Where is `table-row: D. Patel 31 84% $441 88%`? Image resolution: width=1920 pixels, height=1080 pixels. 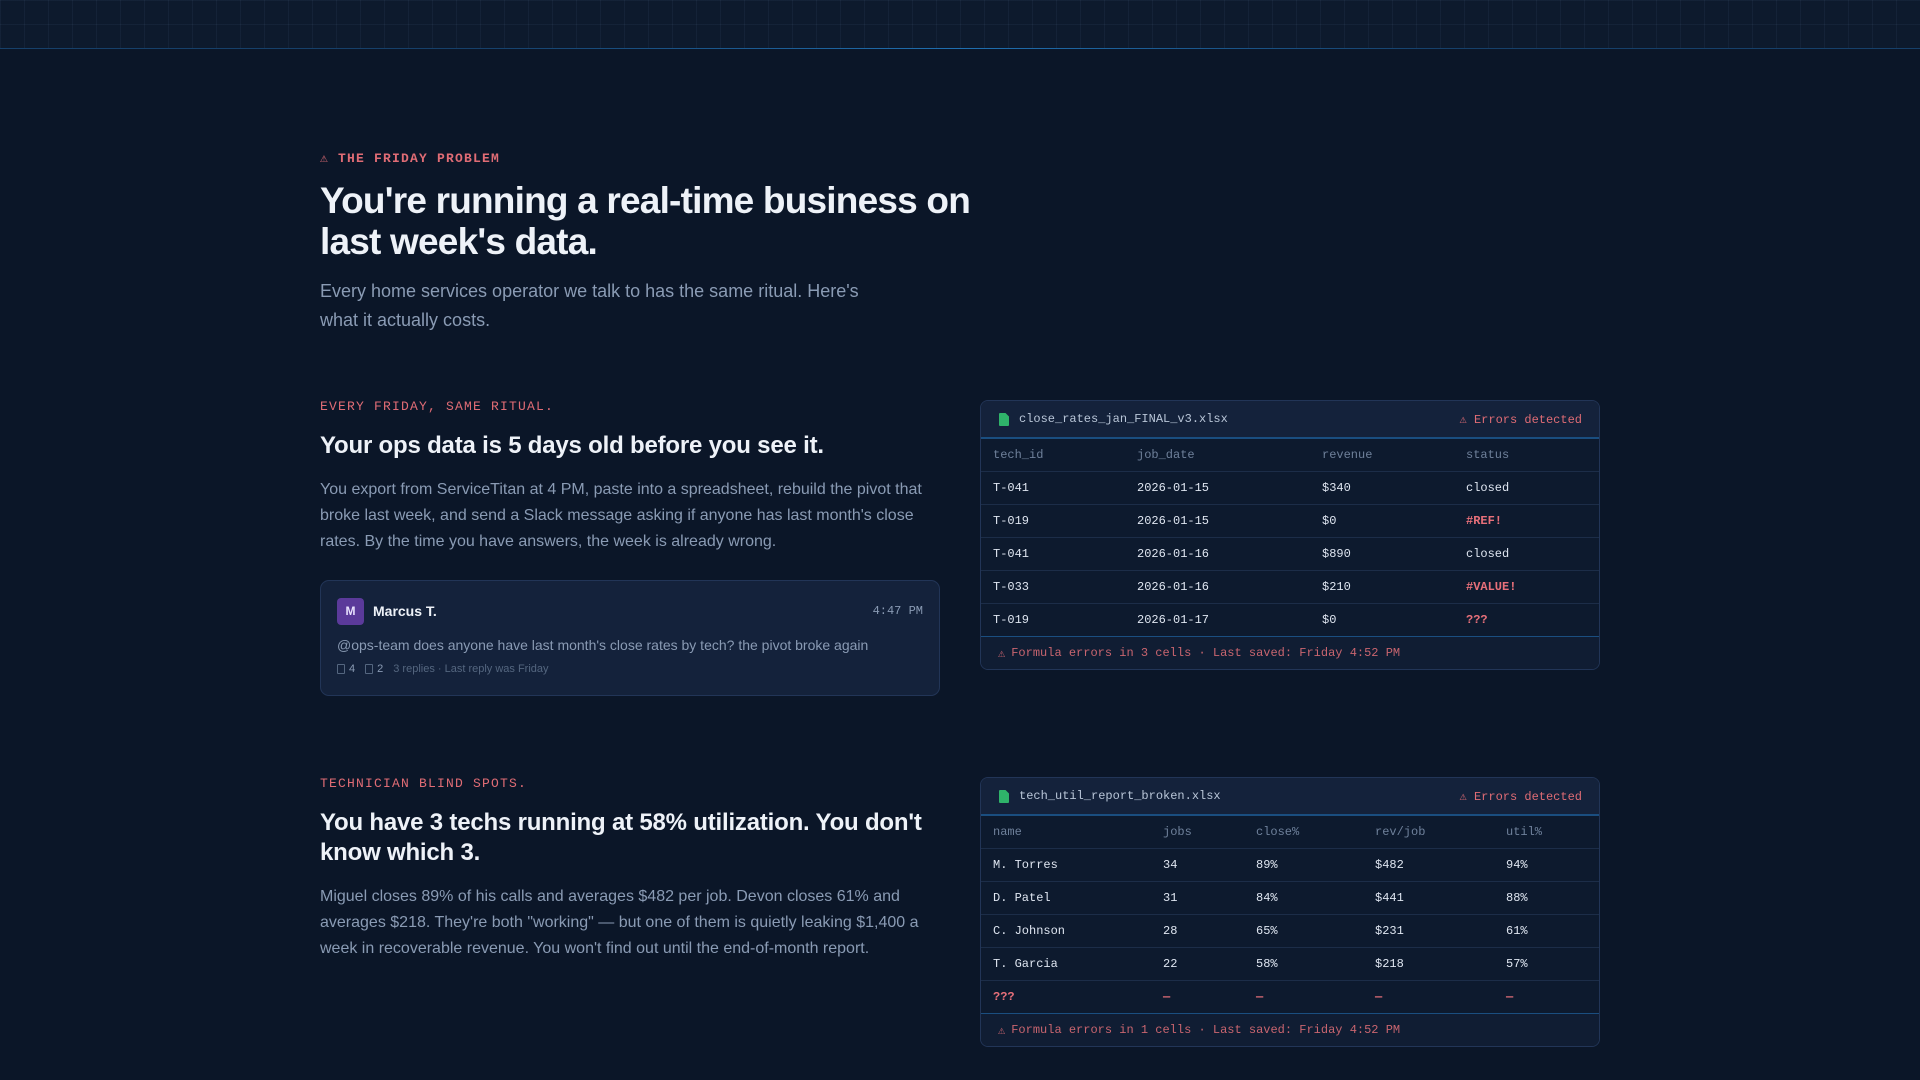
table-row: D. Patel 31 84% $441 88% is located at coordinates (1290, 898).